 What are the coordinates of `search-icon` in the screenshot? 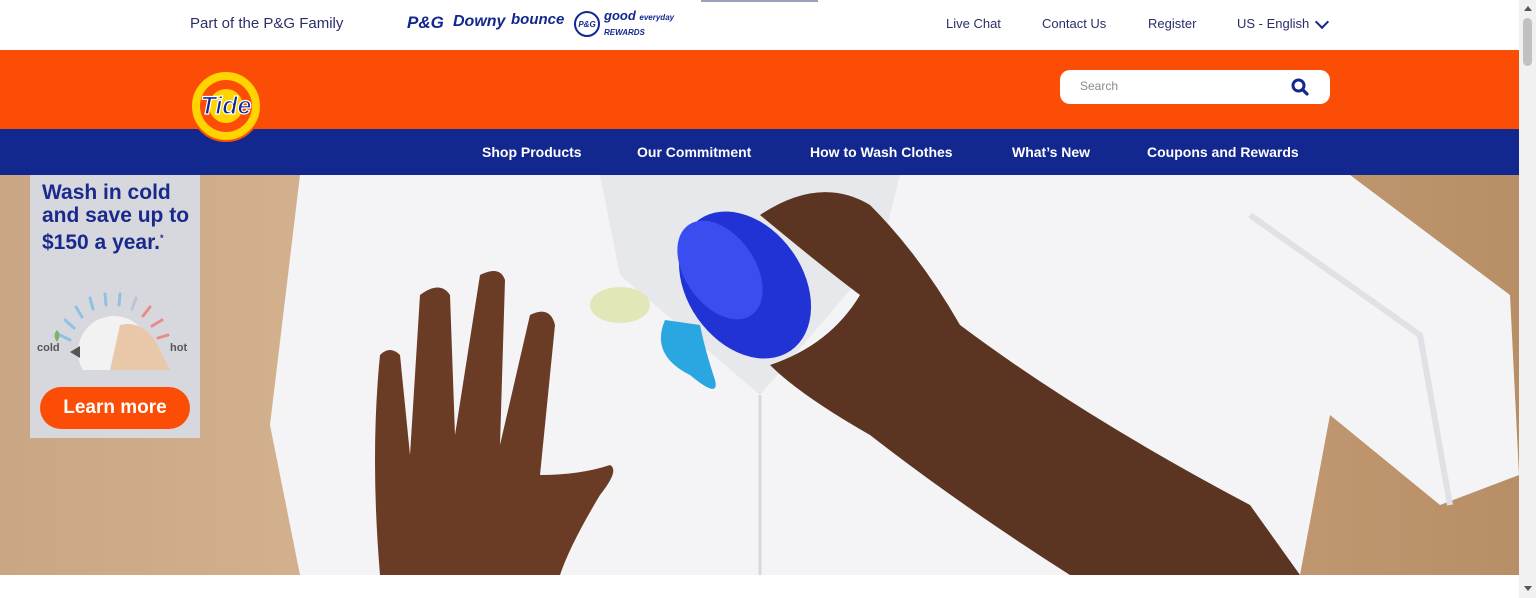 It's located at (1300, 87).